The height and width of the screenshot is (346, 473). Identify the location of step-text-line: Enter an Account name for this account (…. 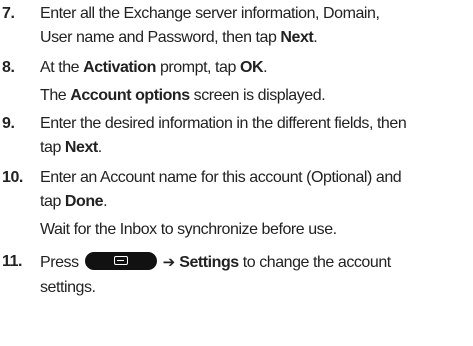
(221, 178).